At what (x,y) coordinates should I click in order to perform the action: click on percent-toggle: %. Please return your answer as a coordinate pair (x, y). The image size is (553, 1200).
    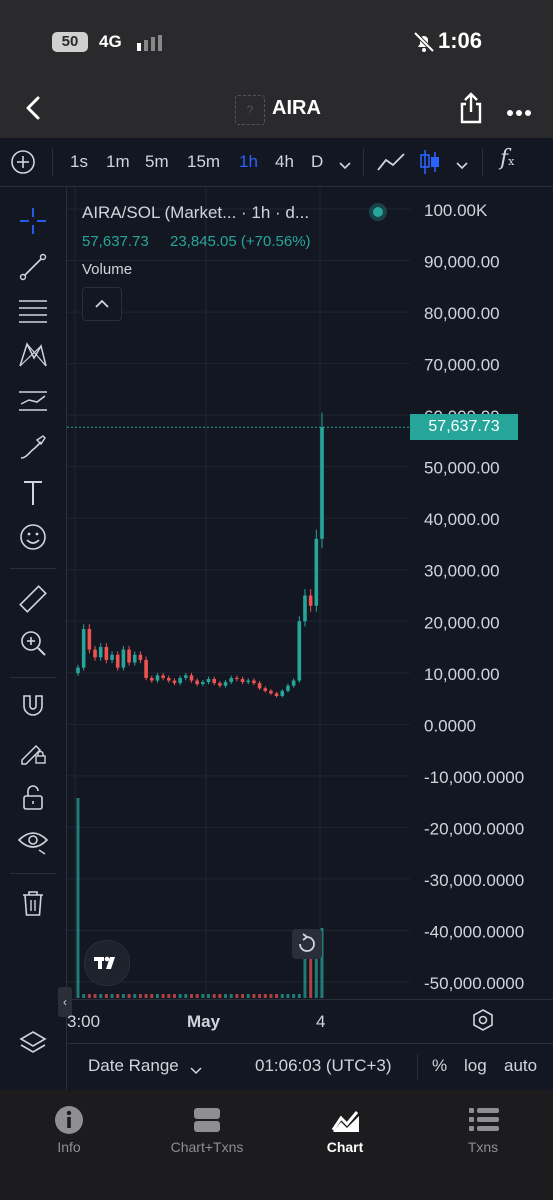
    Looking at the image, I should click on (439, 1066).